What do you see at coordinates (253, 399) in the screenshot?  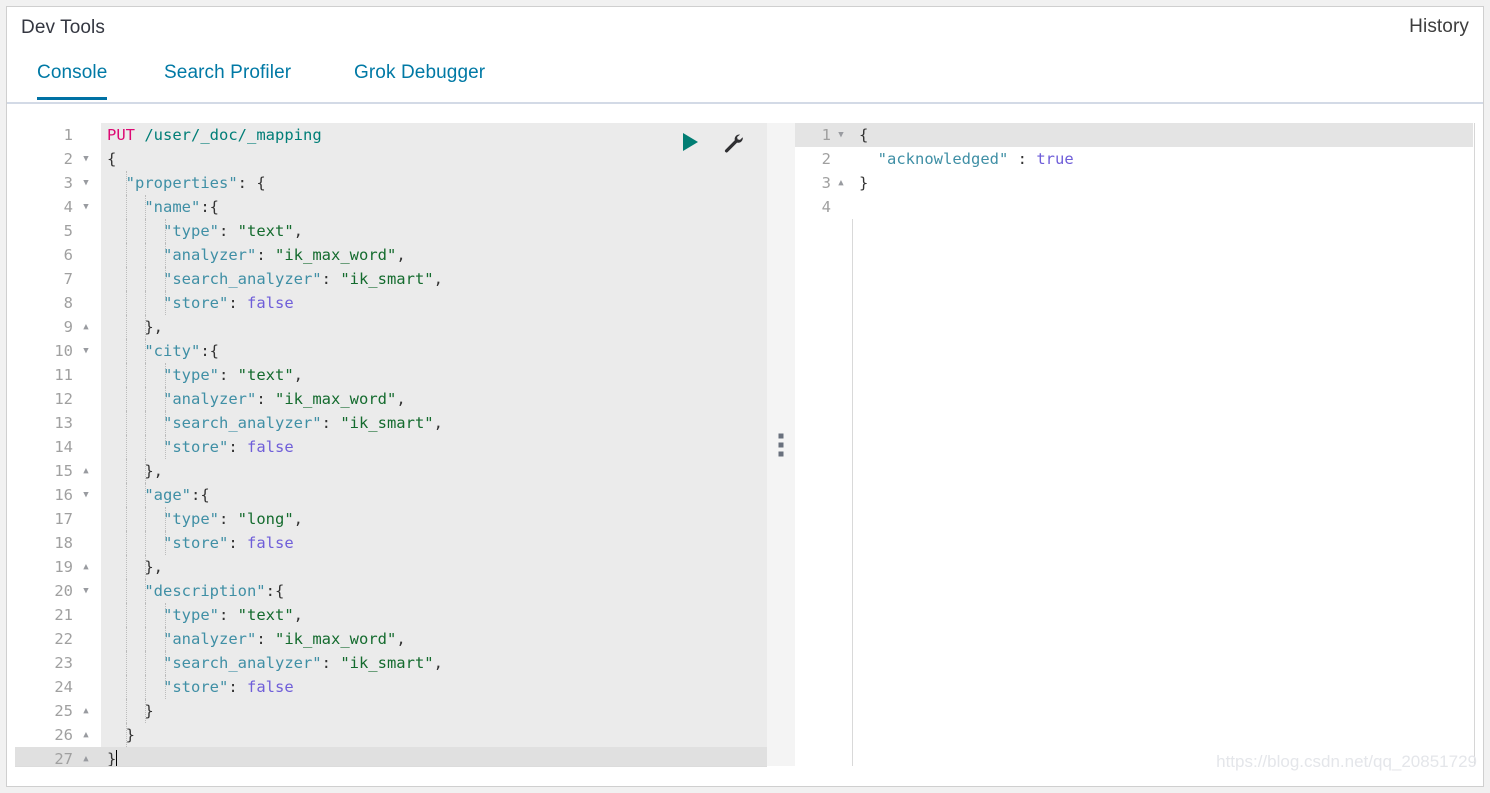 I see `code-text: "analyzer": "ik_max_word",` at bounding box center [253, 399].